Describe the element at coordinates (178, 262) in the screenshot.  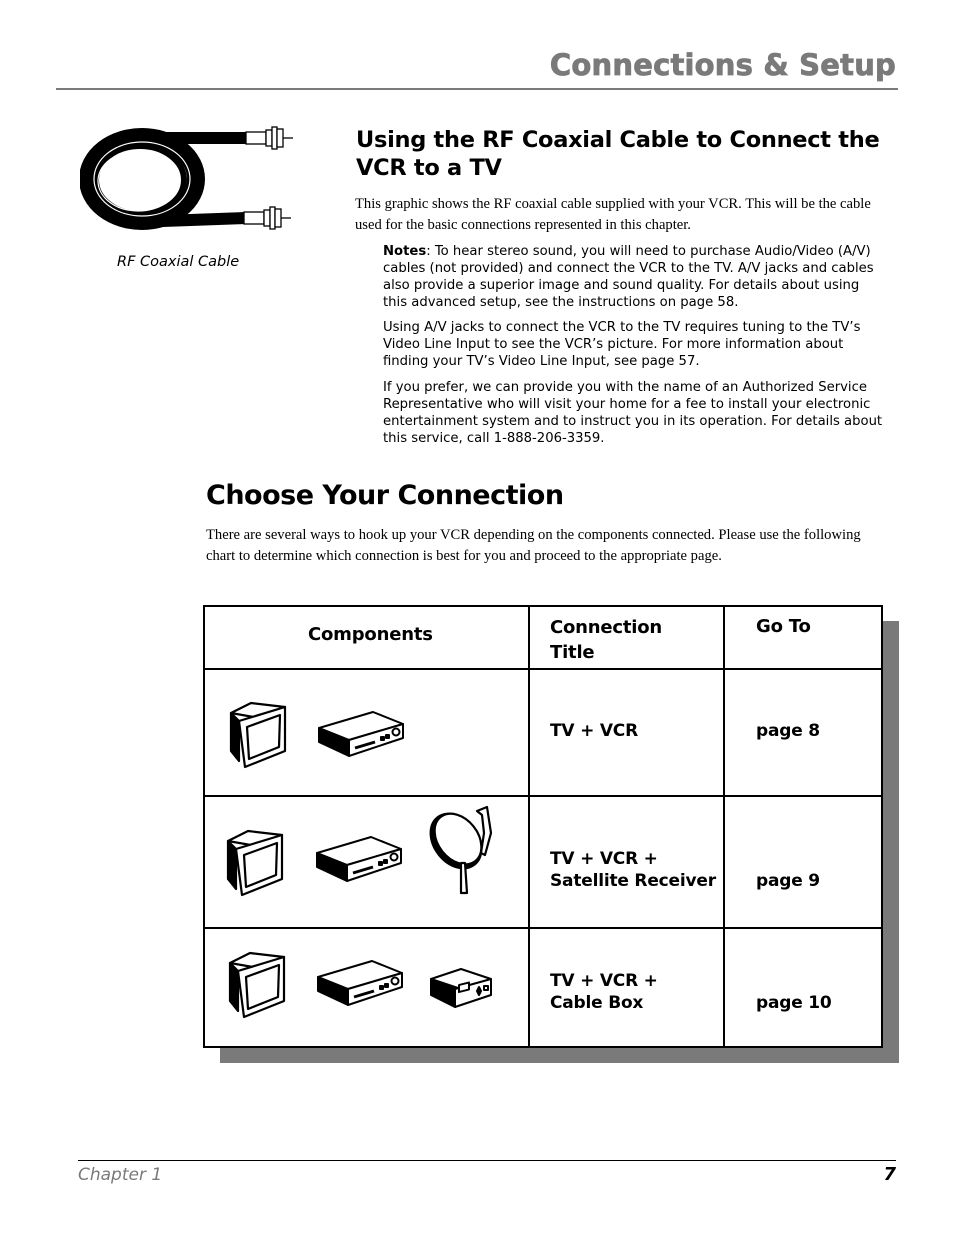
I see `cable-caption: RF Coaxial Cable` at that location.